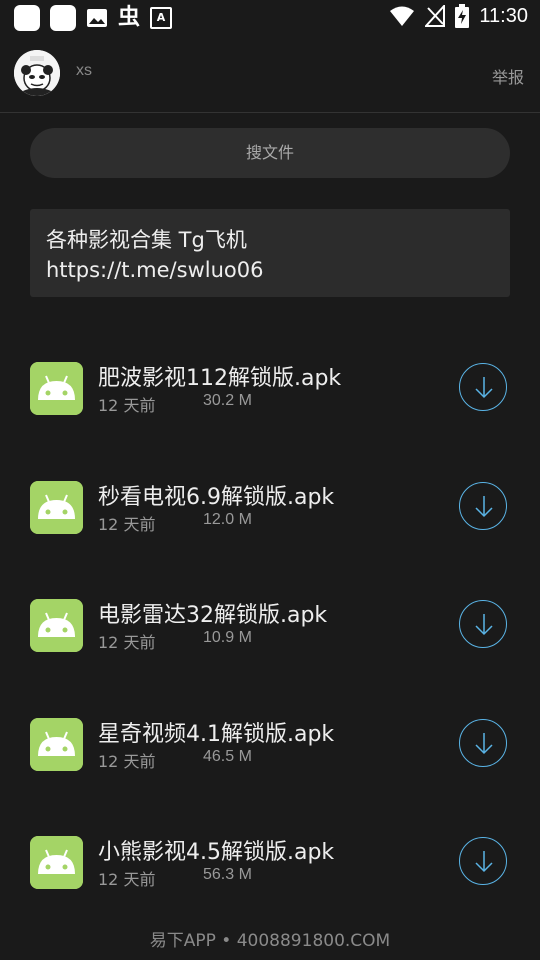  What do you see at coordinates (213, 615) in the screenshot?
I see `file-name: 电影雷达32解锁版.apk` at bounding box center [213, 615].